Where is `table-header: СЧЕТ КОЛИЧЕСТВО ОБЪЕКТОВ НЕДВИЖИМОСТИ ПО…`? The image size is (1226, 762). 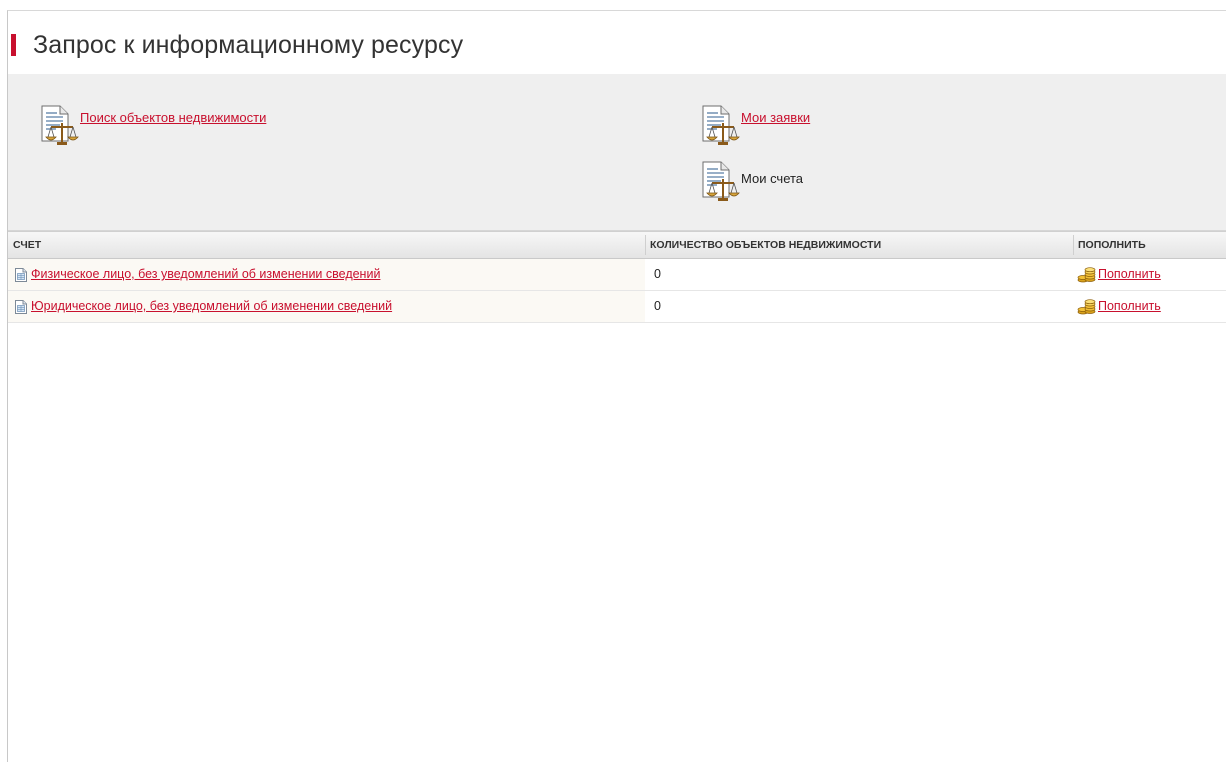 table-header: СЧЕТ КОЛИЧЕСТВО ОБЪЕКТОВ НЕДВИЖИМОСТИ ПО… is located at coordinates (617, 245).